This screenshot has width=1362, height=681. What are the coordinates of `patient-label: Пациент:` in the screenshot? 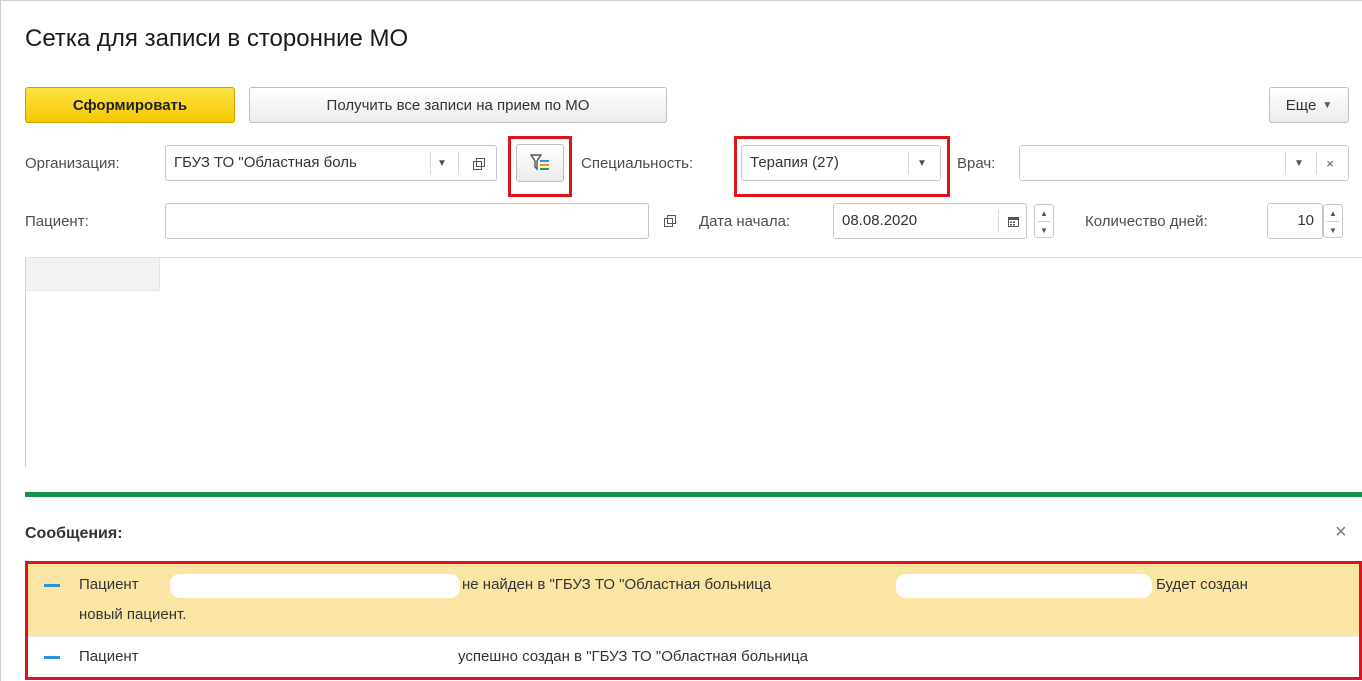 It's located at (57, 221).